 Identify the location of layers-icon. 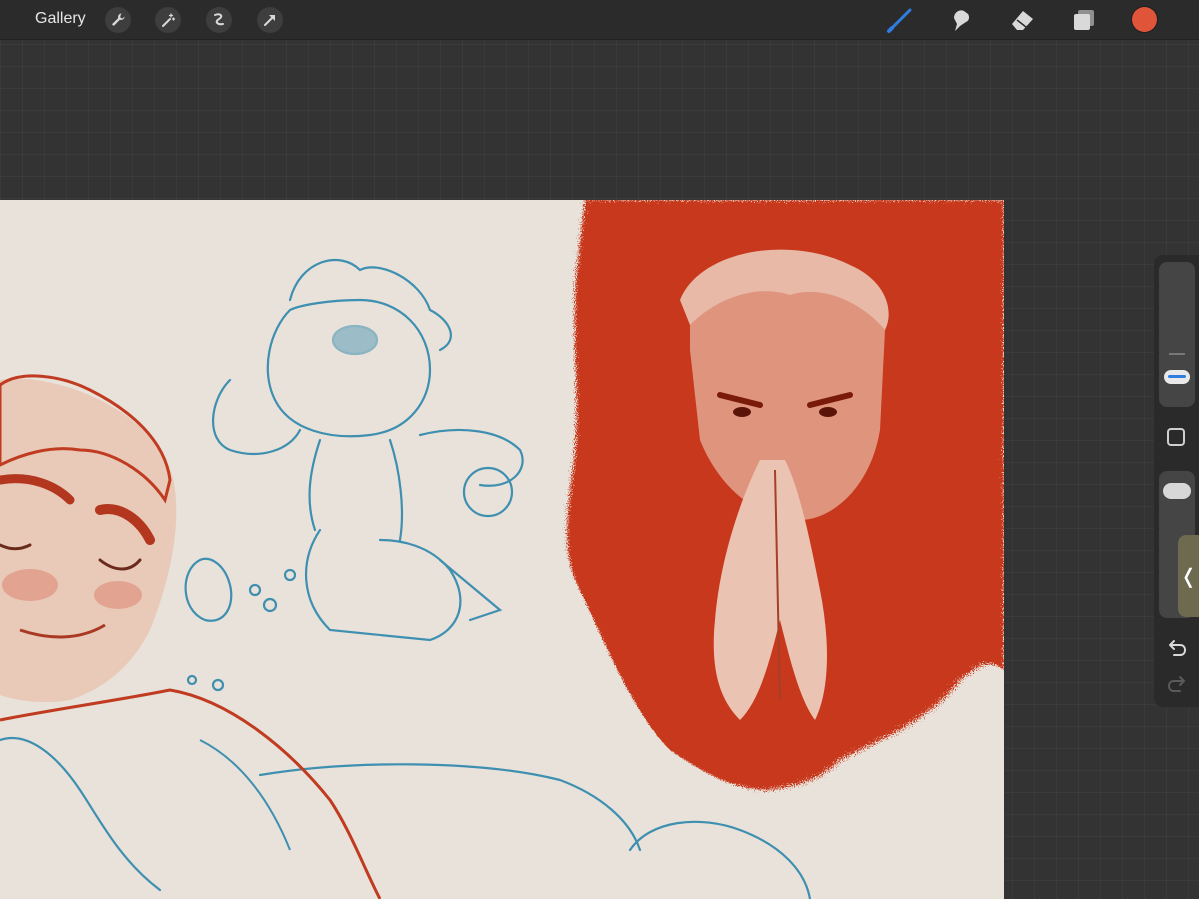
(1084, 20).